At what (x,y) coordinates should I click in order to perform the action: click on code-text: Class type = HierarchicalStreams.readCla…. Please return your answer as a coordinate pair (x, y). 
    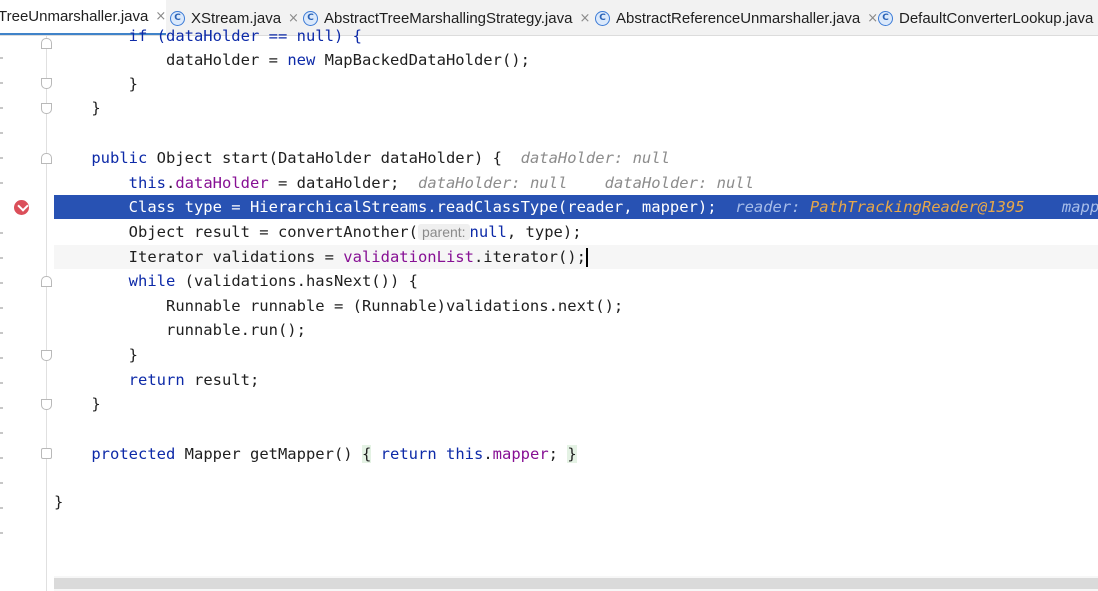
    Looking at the image, I should click on (422, 207).